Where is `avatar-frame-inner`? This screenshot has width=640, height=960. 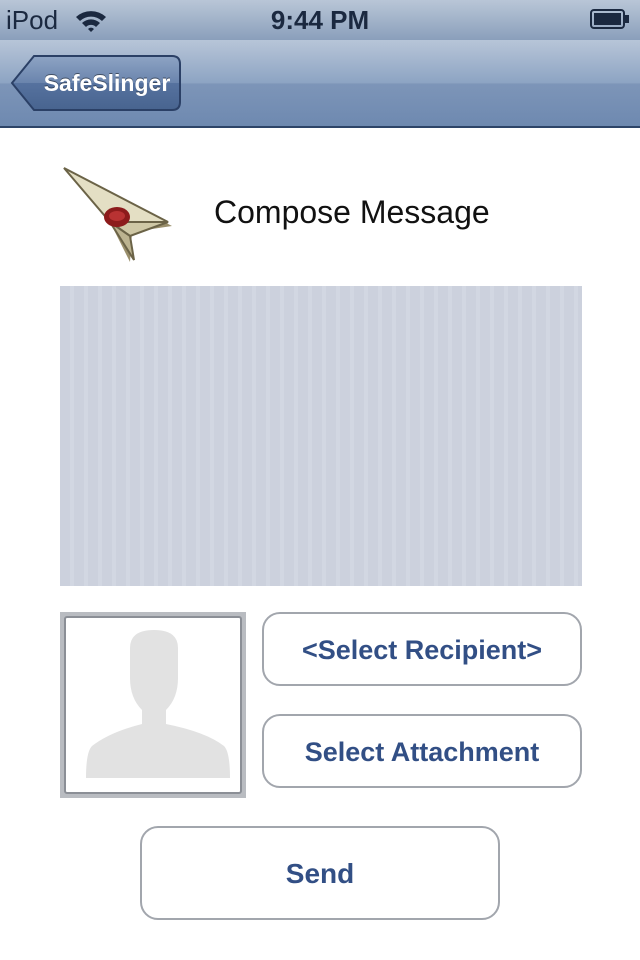 avatar-frame-inner is located at coordinates (153, 705).